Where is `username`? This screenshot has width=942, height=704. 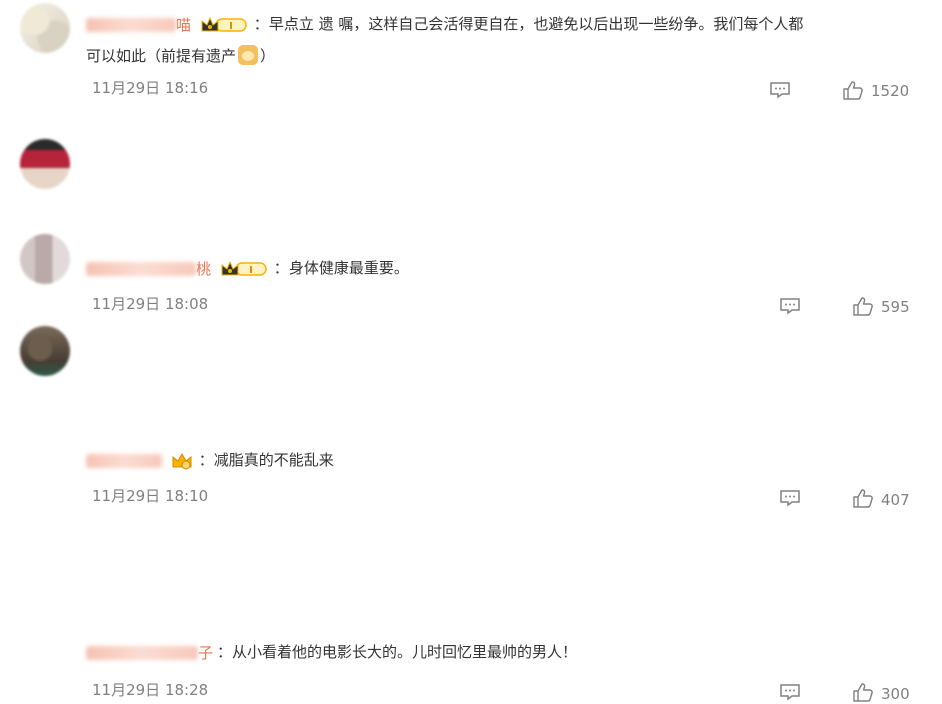 username is located at coordinates (124, 461).